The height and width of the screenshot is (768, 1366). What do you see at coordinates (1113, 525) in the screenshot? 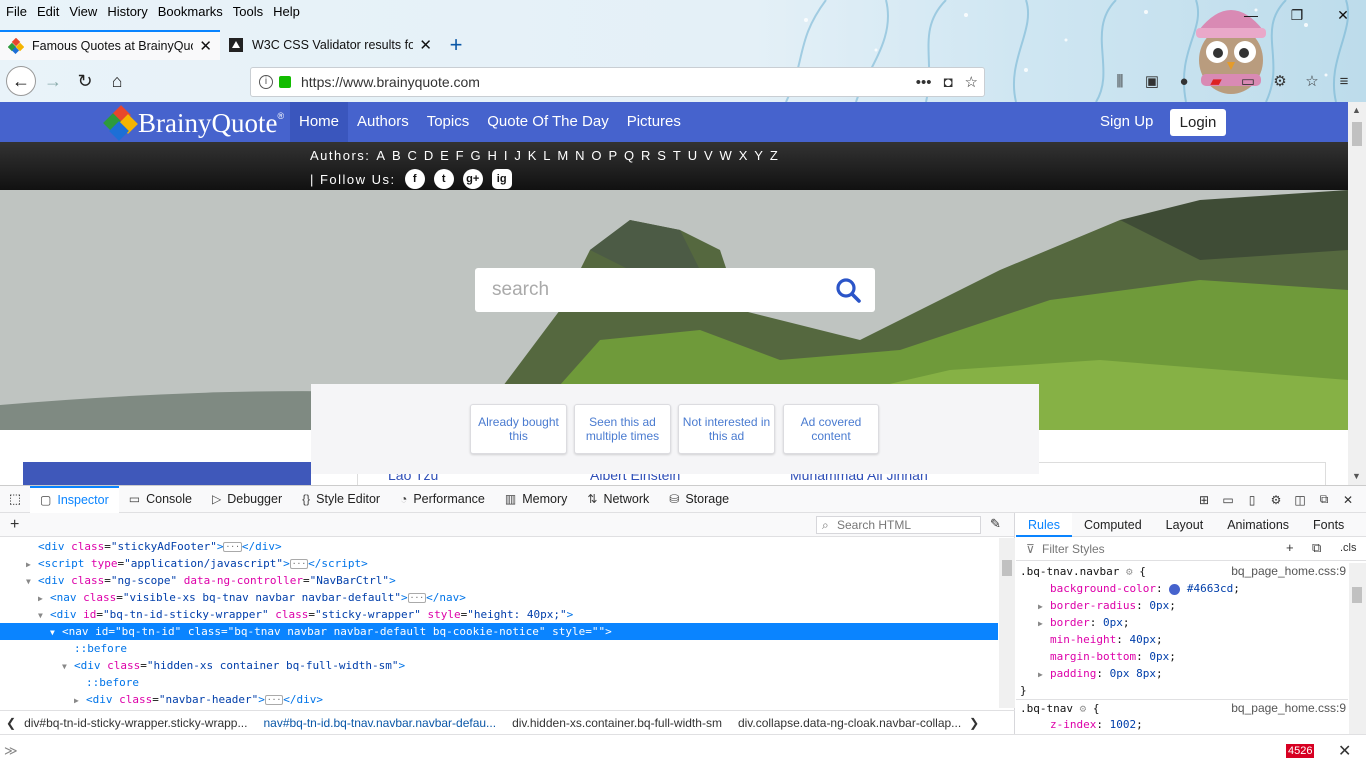
I see `tab-computed: Computed` at bounding box center [1113, 525].